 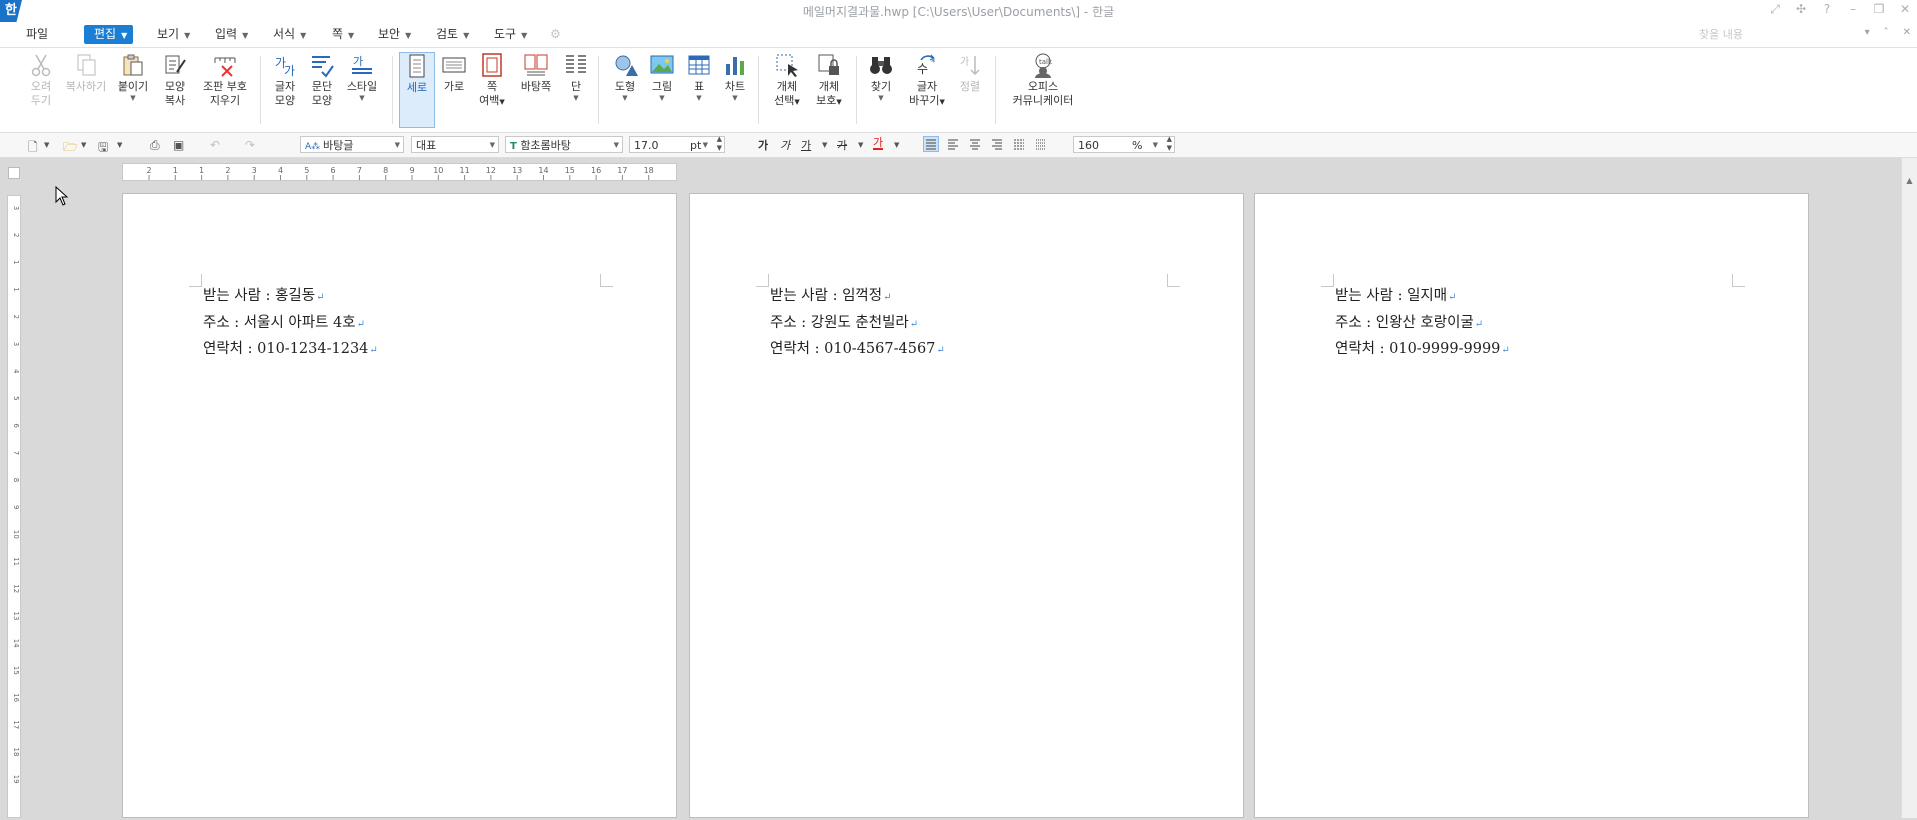 What do you see at coordinates (1784, 34) in the screenshot?
I see `search-input: 찾을 내용` at bounding box center [1784, 34].